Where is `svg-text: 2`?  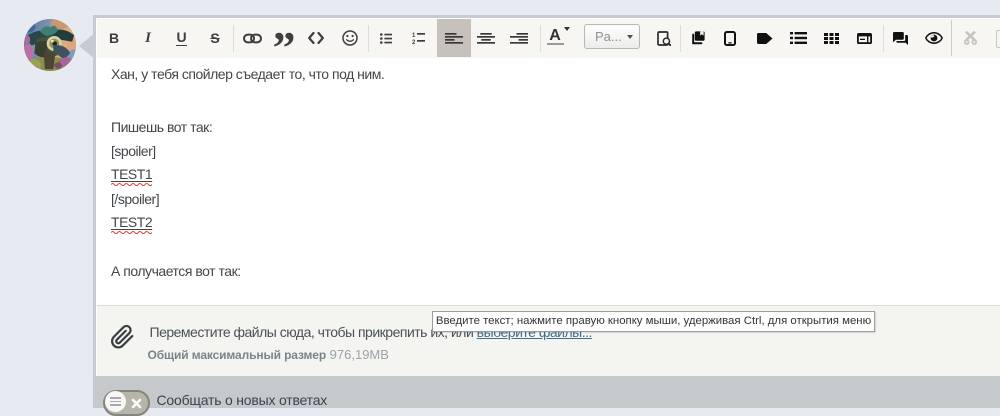 svg-text: 2 is located at coordinates (414, 42).